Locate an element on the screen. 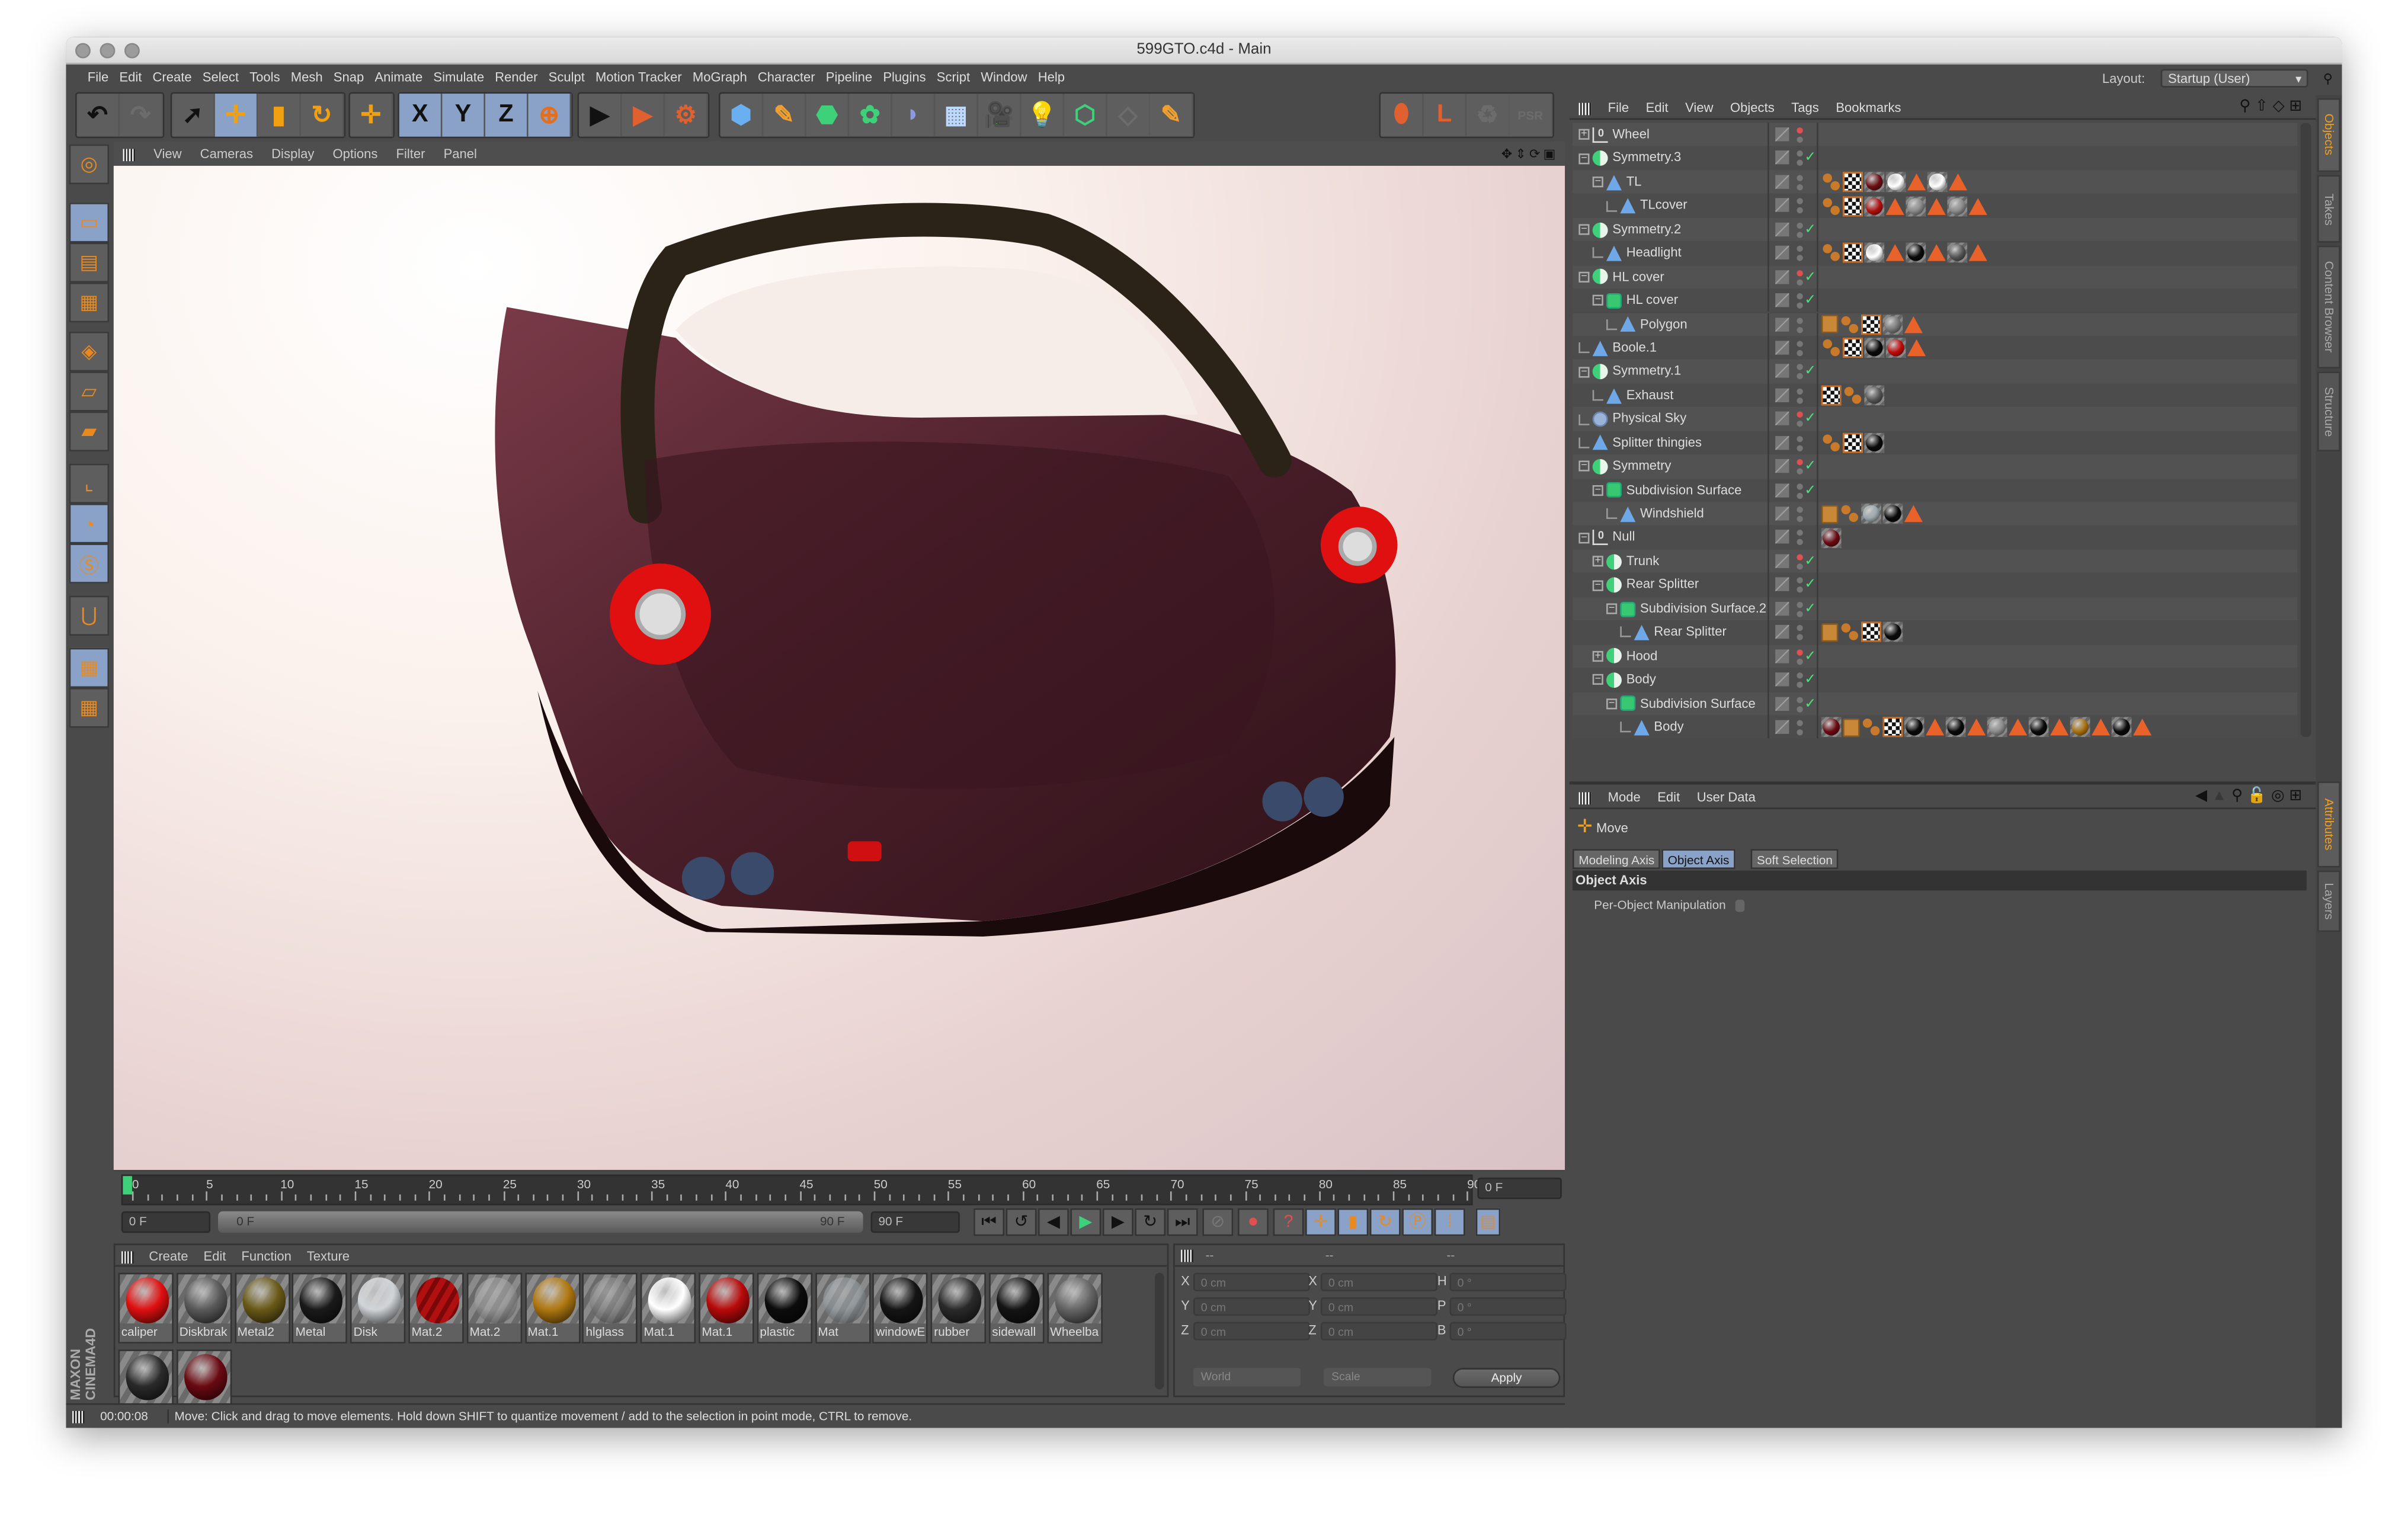 This screenshot has width=2408, height=1523. object-name: TLcover is located at coordinates (1663, 205).